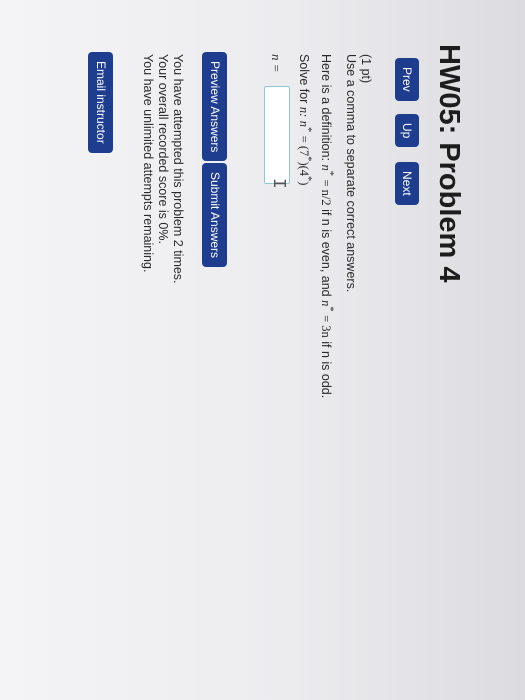 Image resolution: width=525 pixels, height=700 pixels. I want to click on answer-input, so click(277, 135).